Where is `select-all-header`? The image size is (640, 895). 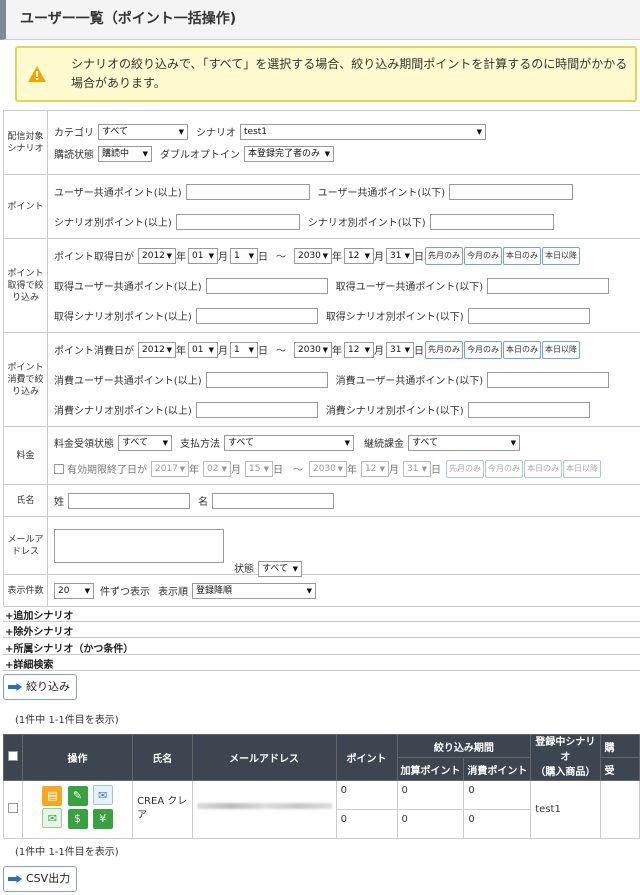
select-all-header is located at coordinates (13, 757).